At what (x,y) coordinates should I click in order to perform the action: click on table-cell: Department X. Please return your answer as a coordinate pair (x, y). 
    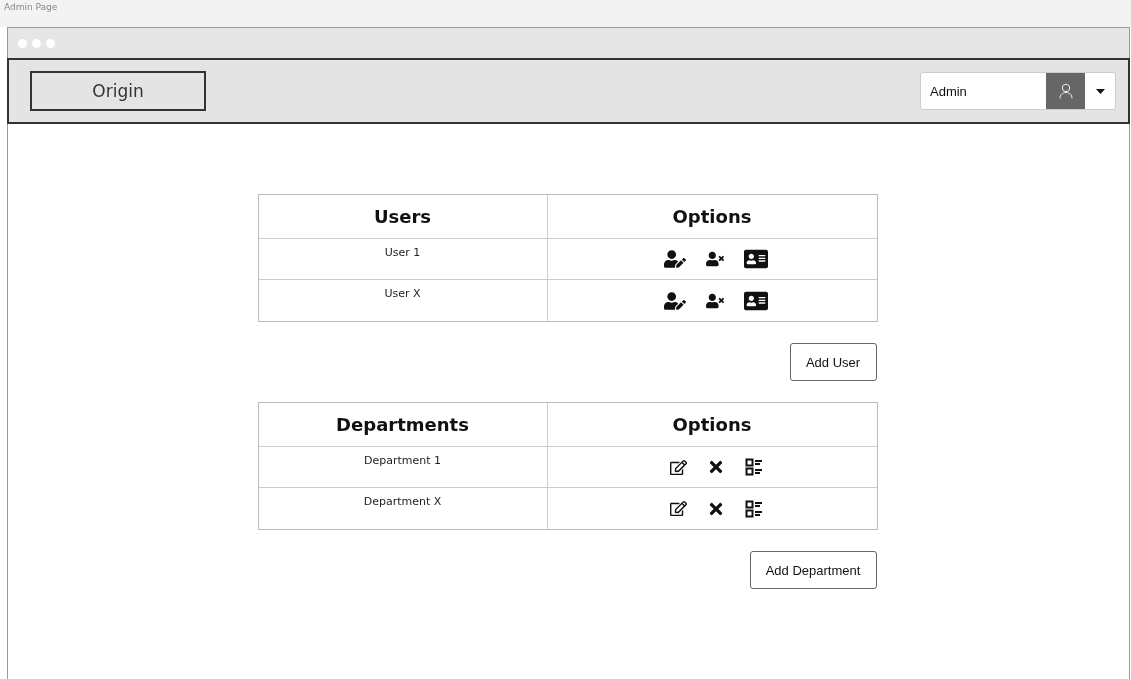
    Looking at the image, I should click on (403, 508).